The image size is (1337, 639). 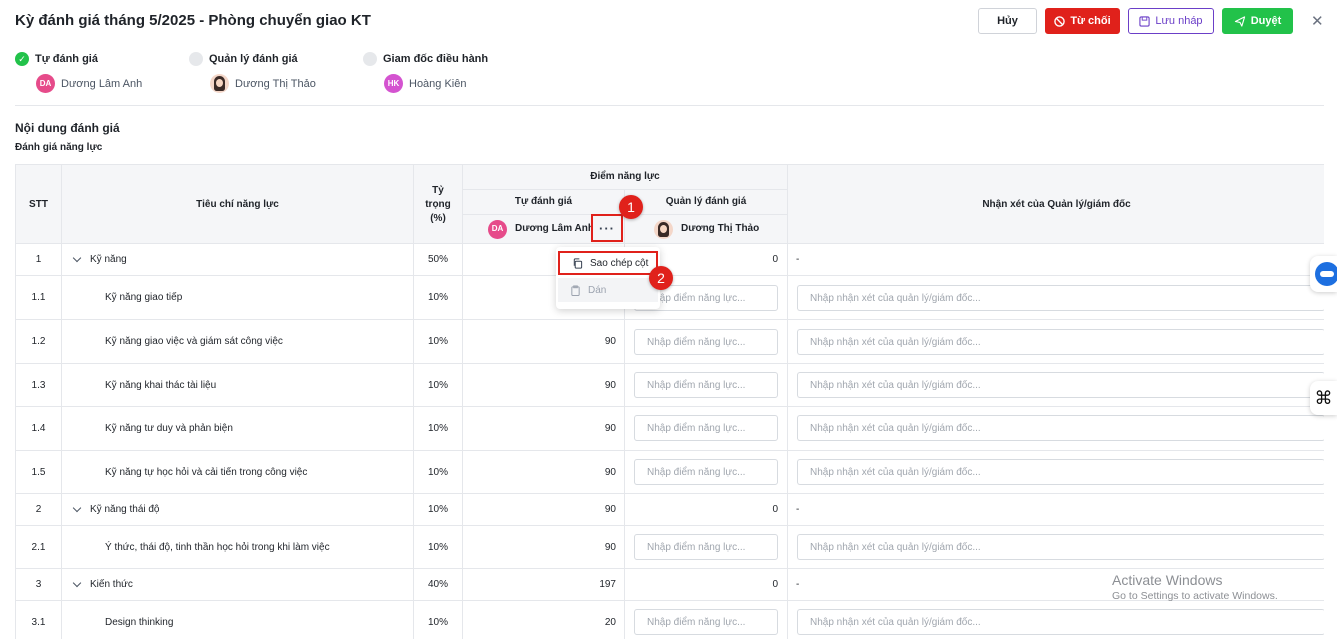 What do you see at coordinates (554, 228) in the screenshot?
I see `person-name: Dương Lâm Anh` at bounding box center [554, 228].